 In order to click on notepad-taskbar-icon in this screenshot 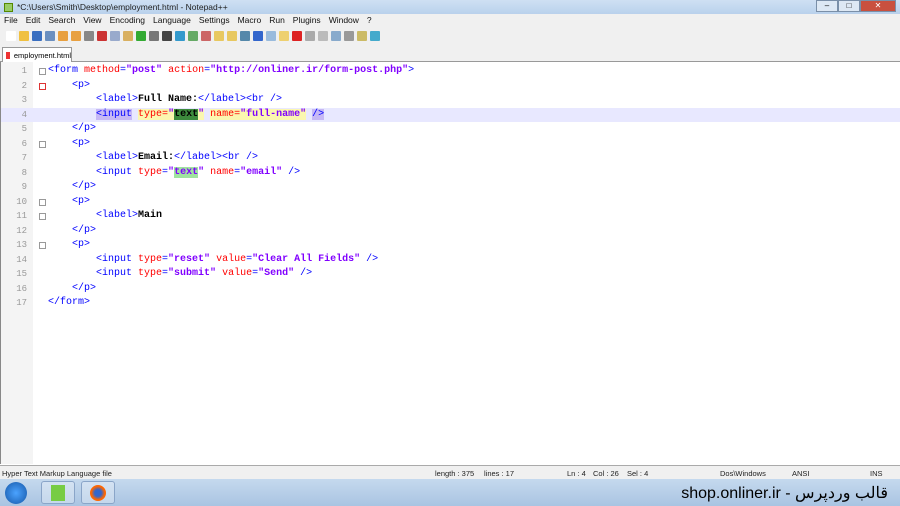, I will do `click(58, 492)`.